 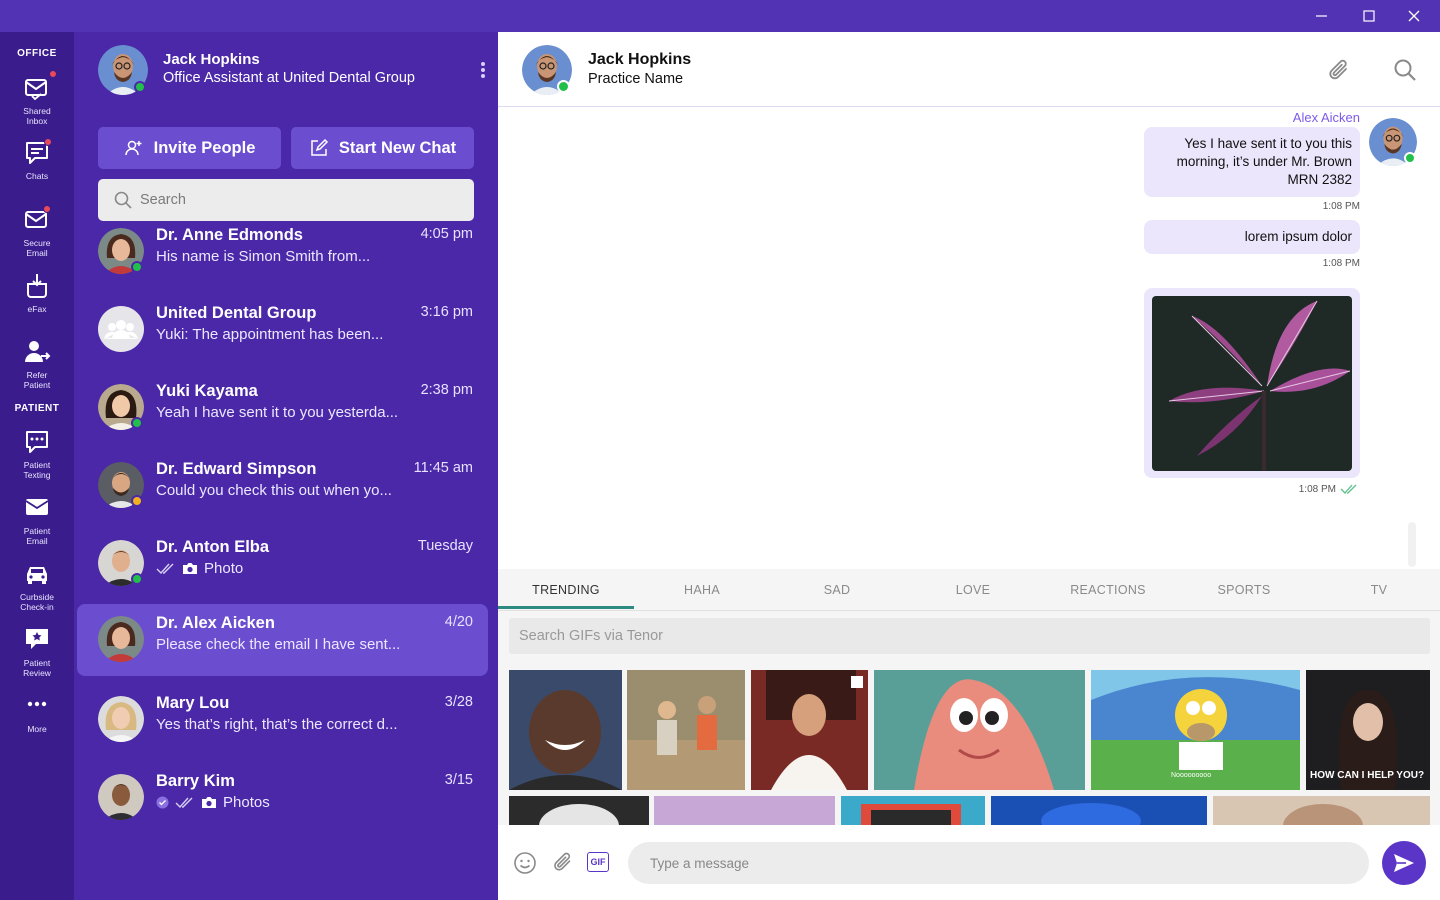 What do you see at coordinates (282, 798) in the screenshot?
I see `chat-list-item: Barry Kim 3/15 Photos` at bounding box center [282, 798].